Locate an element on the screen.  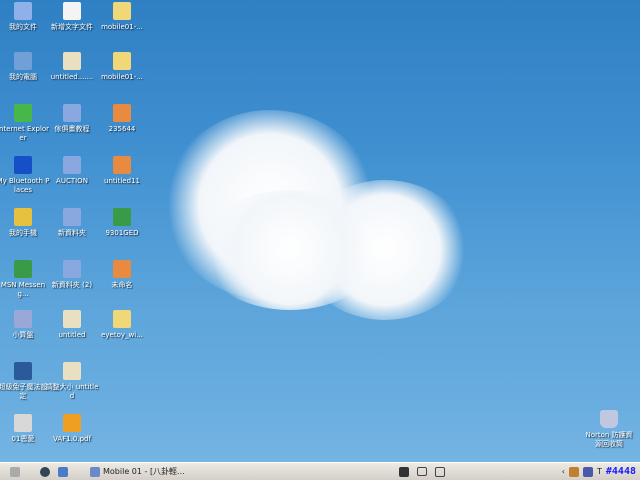
app-icon is located at coordinates (23, 423).